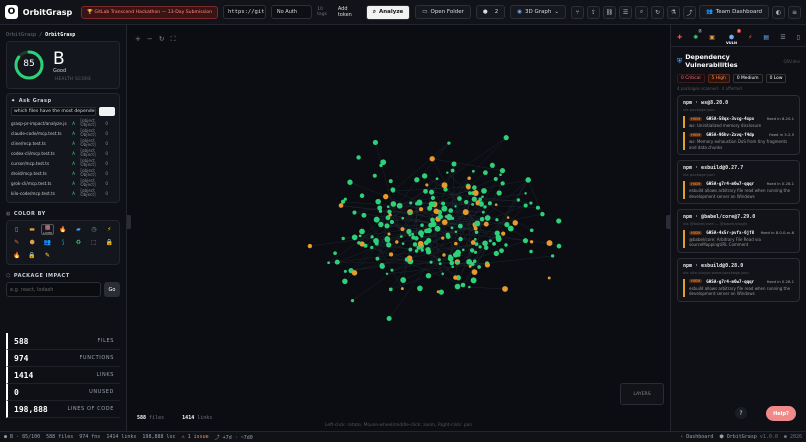  What do you see at coordinates (63, 173) in the screenshot?
I see `table-row: droid/mcp.test.ts A [object Object] 0` at bounding box center [63, 173].